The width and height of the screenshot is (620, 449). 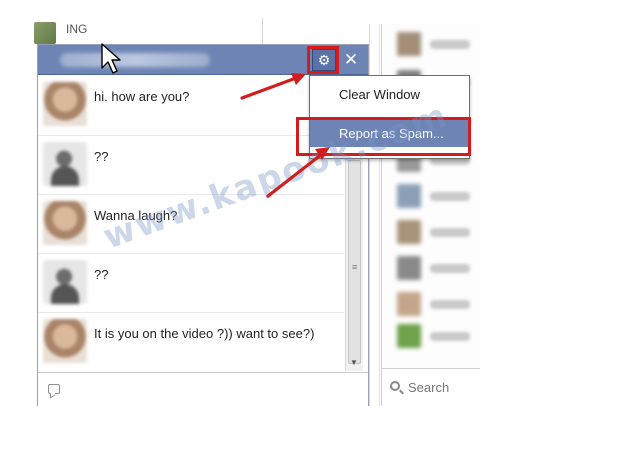 I want to click on background-contact-avatar, so click(x=45, y=33).